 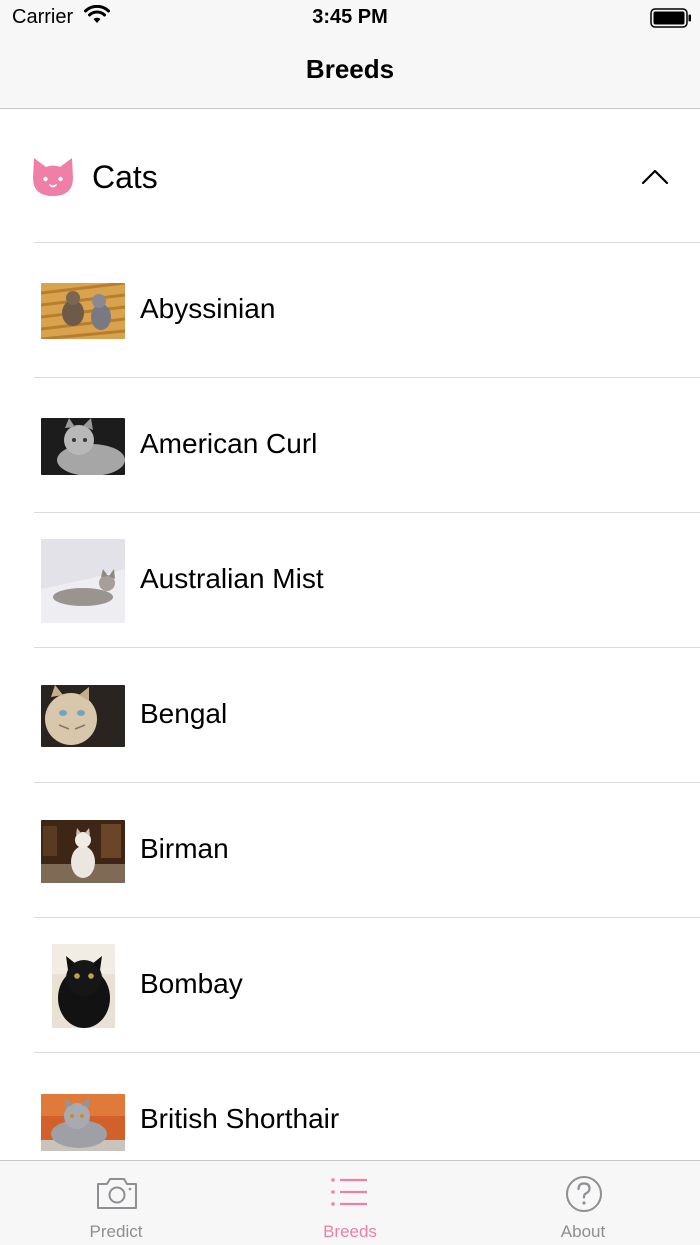 What do you see at coordinates (83, 986) in the screenshot?
I see `bombay-thumbnail` at bounding box center [83, 986].